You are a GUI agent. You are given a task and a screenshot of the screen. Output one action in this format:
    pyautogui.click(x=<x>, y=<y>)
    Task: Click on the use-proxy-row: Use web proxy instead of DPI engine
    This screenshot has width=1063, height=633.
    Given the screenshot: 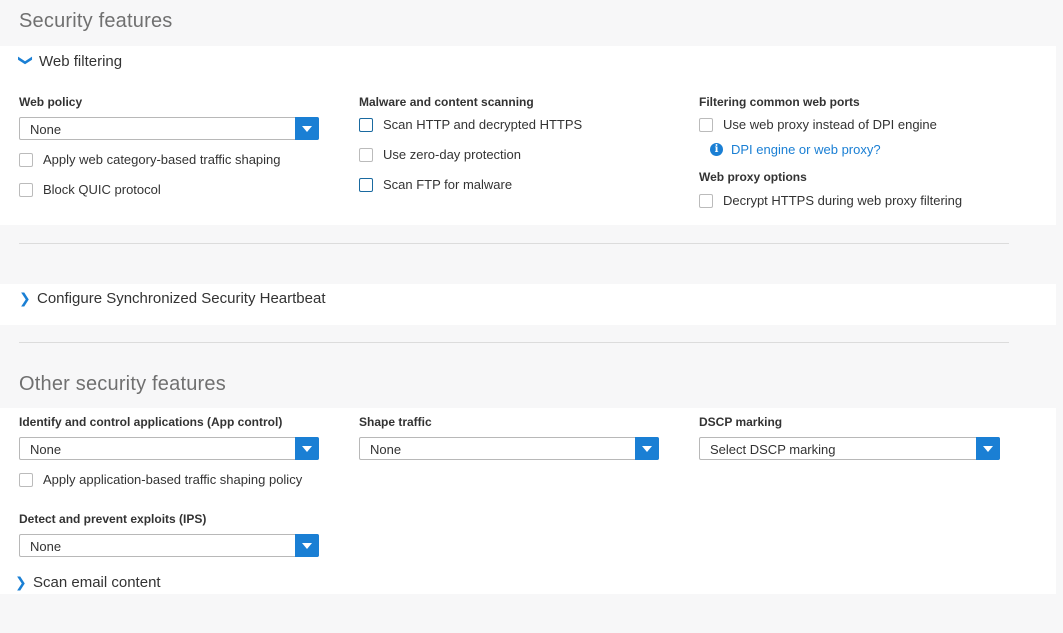 What is the action you would take?
    pyautogui.click(x=818, y=124)
    